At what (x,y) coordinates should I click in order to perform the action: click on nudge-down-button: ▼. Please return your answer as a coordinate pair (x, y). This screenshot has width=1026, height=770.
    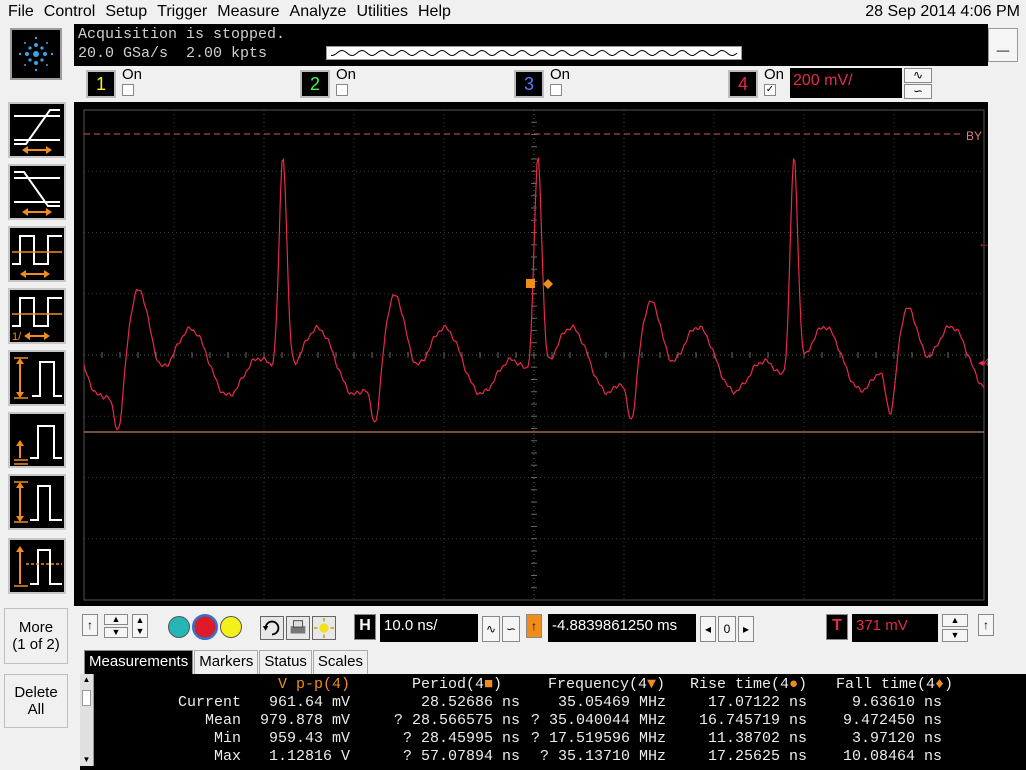
    Looking at the image, I should click on (116, 632).